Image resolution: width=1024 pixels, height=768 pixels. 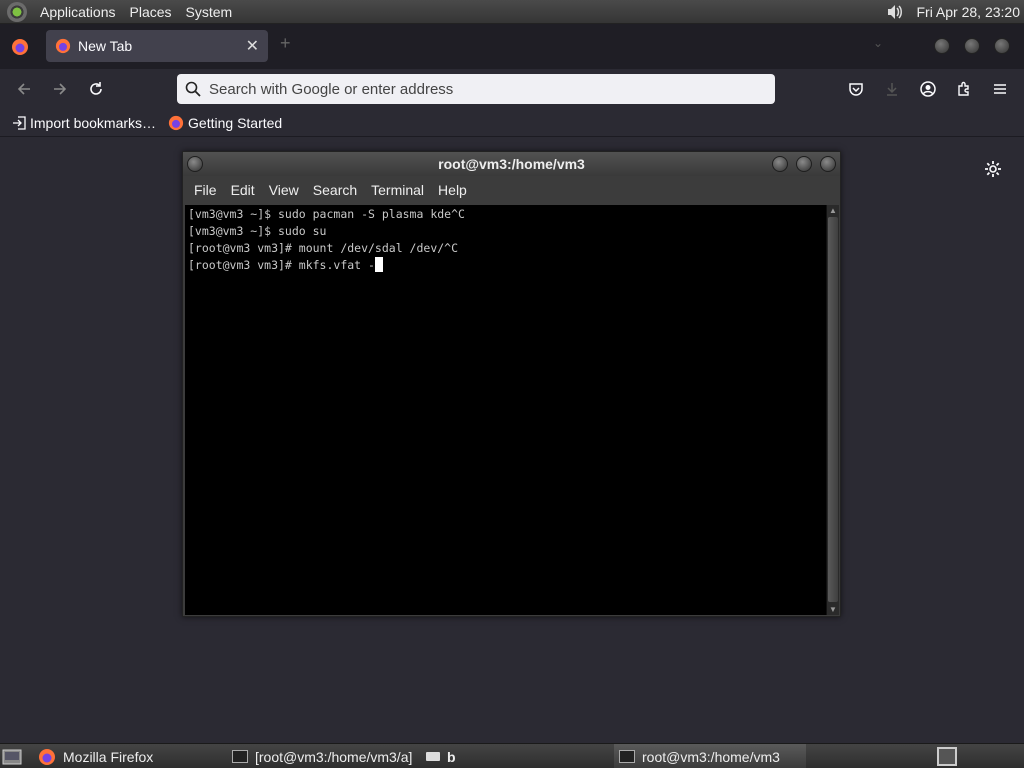 What do you see at coordinates (24, 89) in the screenshot?
I see `back-icon` at bounding box center [24, 89].